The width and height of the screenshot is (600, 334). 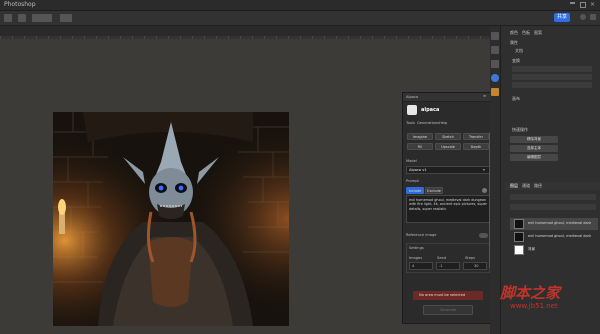 What do you see at coordinates (430, 110) in the screenshot?
I see `plugin-name: alpaca` at bounding box center [430, 110].